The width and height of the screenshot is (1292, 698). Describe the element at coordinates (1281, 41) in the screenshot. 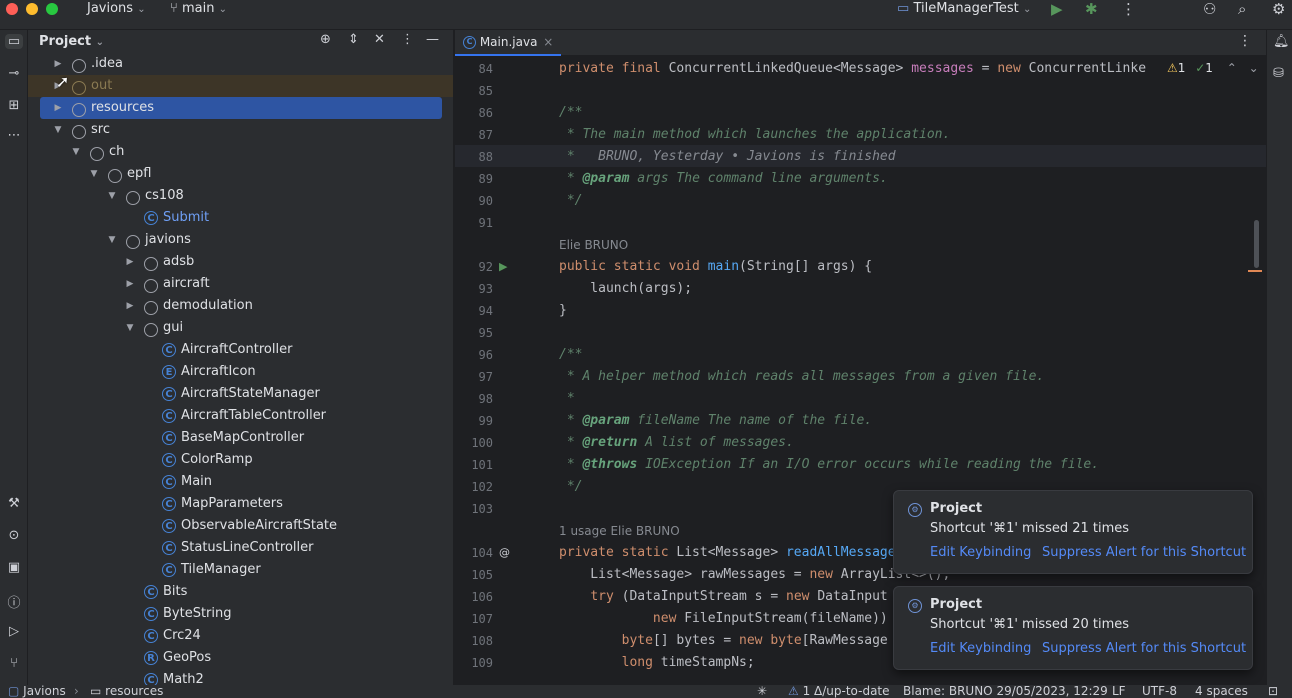

I see `notifications-icon: 🔔︎` at that location.